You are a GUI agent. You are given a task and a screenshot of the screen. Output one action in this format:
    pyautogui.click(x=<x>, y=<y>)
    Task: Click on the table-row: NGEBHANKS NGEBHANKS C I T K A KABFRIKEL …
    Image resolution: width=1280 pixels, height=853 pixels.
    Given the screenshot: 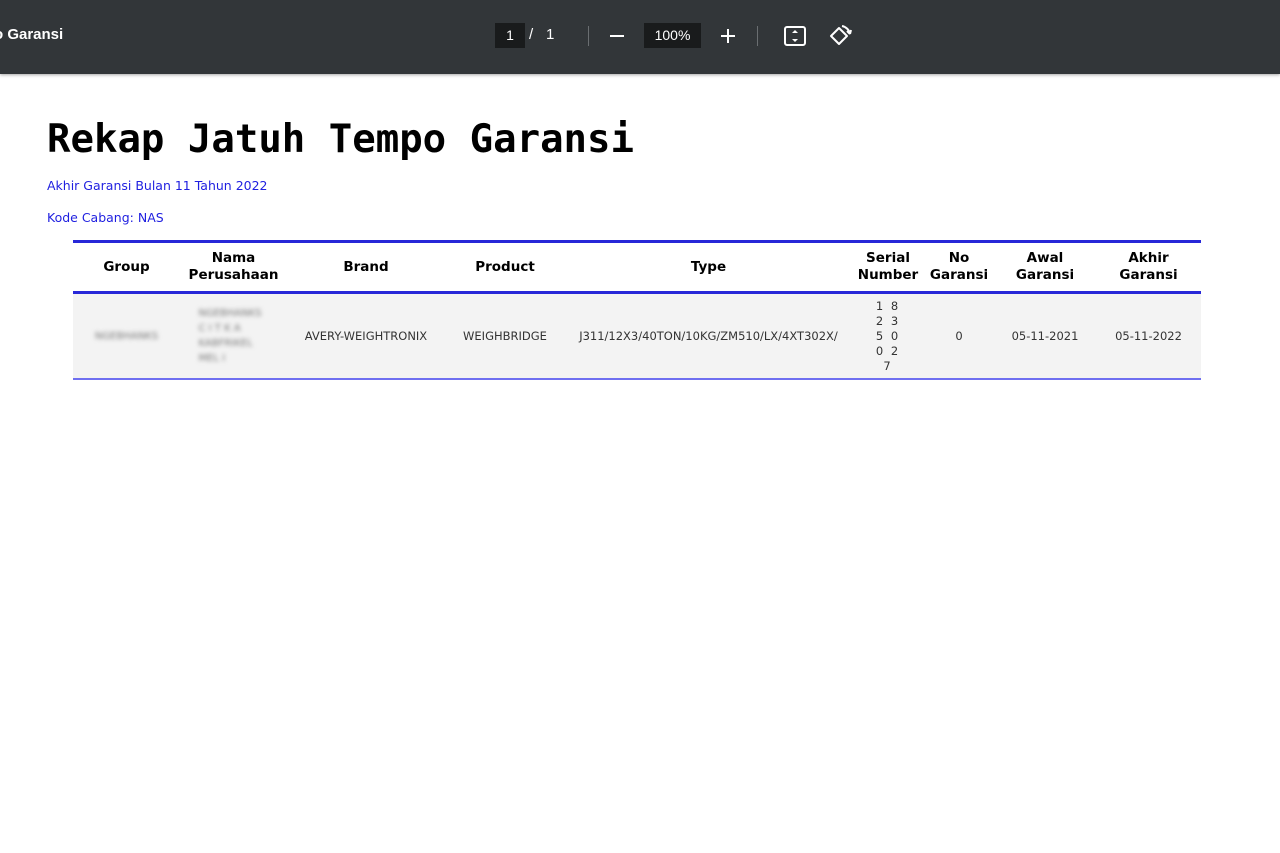 What is the action you would take?
    pyautogui.click(x=637, y=336)
    